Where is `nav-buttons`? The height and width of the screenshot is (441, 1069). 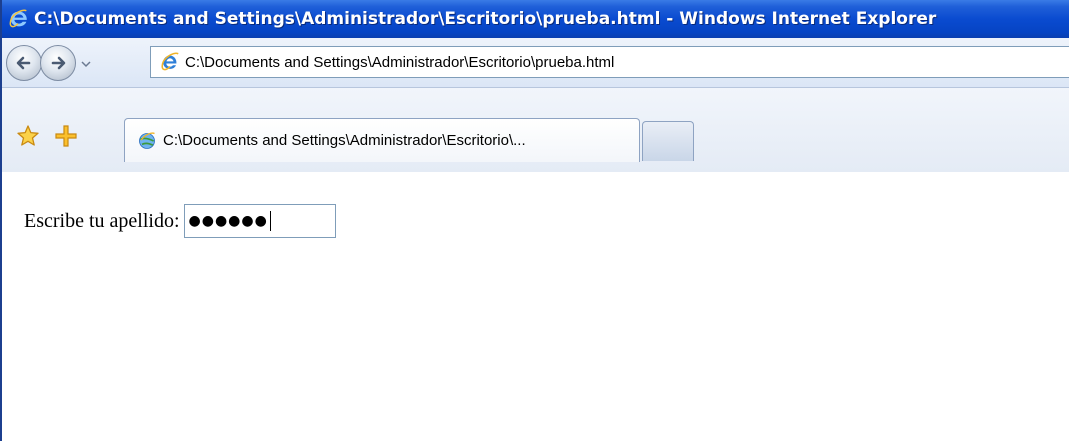
nav-buttons is located at coordinates (75, 63).